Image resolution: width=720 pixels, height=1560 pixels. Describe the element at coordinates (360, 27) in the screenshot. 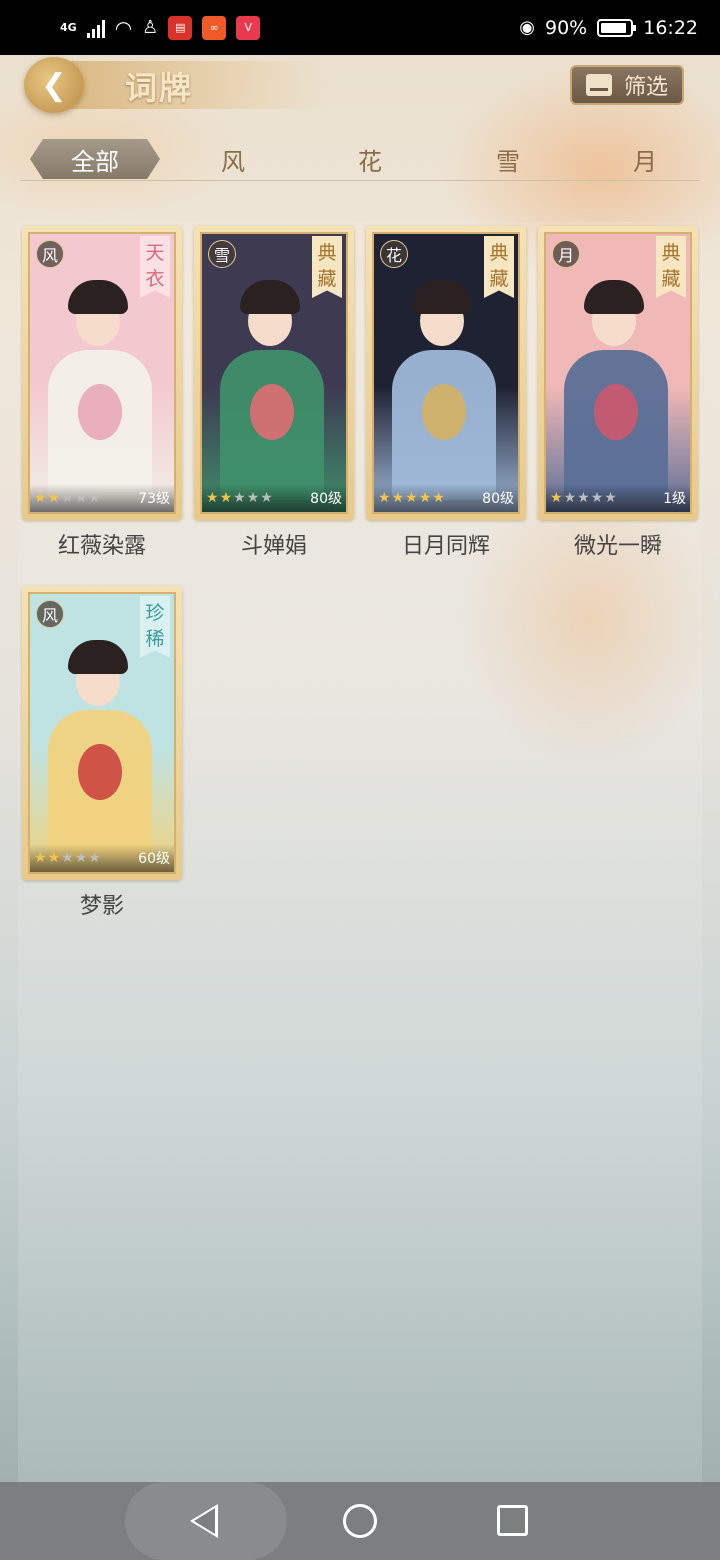

I see `status-bar: 4G ◠ ♙ ▤ ∞ V ◉ 90% 16:22` at that location.